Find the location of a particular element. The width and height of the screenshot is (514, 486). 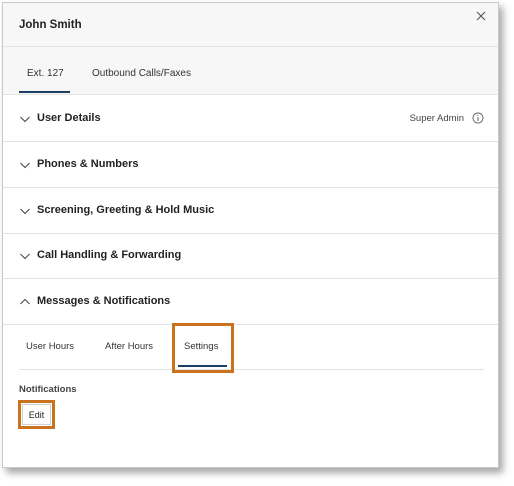

section-user-details: User Details Super Admin is located at coordinates (250, 119).